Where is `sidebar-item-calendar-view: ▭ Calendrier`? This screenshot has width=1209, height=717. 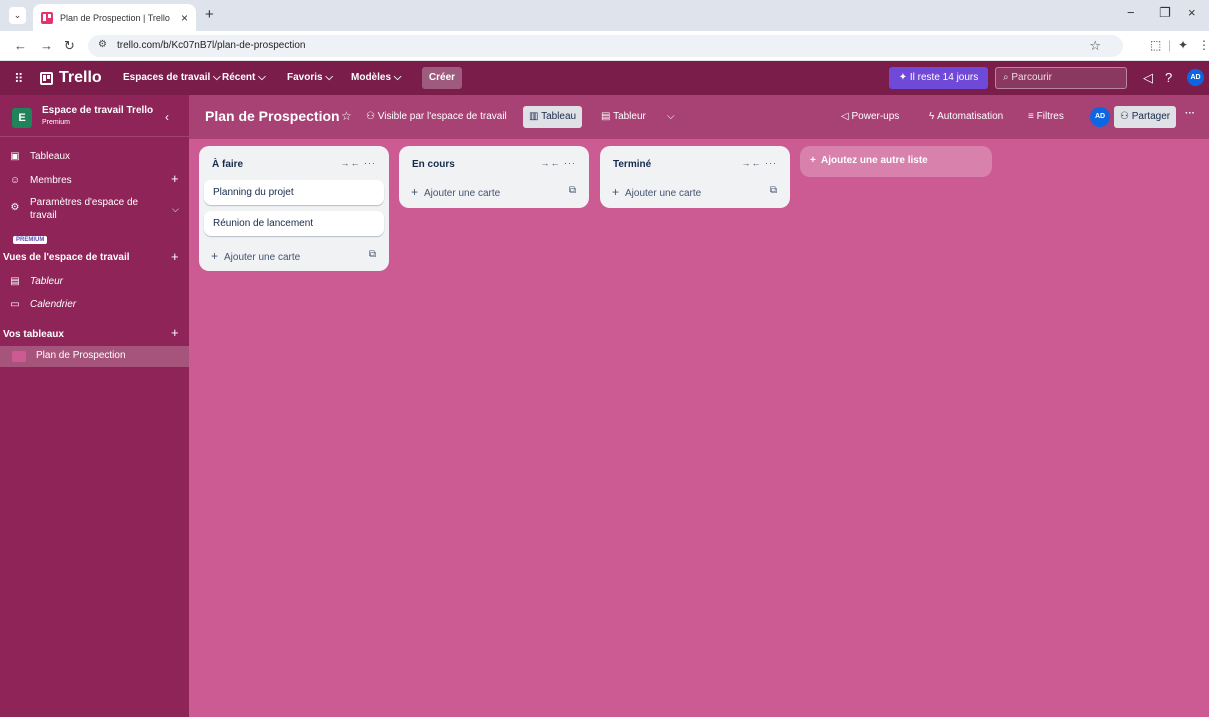
sidebar-item-calendar-view: ▭ Calendrier is located at coordinates (42, 304).